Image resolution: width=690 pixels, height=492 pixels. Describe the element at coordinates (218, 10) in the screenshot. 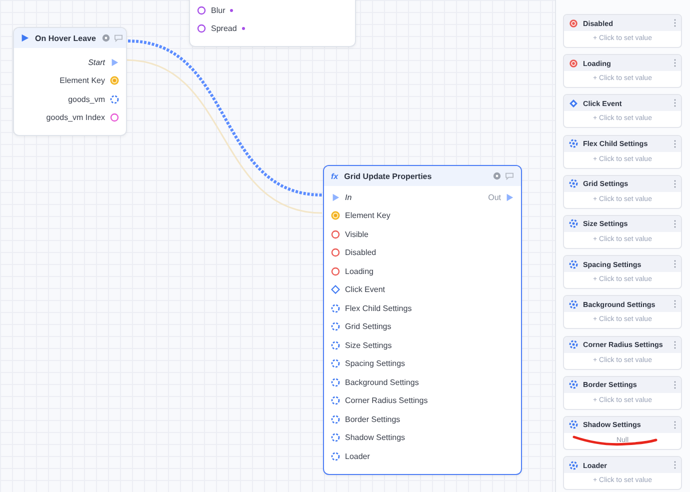

I see `port-label: Blur` at that location.